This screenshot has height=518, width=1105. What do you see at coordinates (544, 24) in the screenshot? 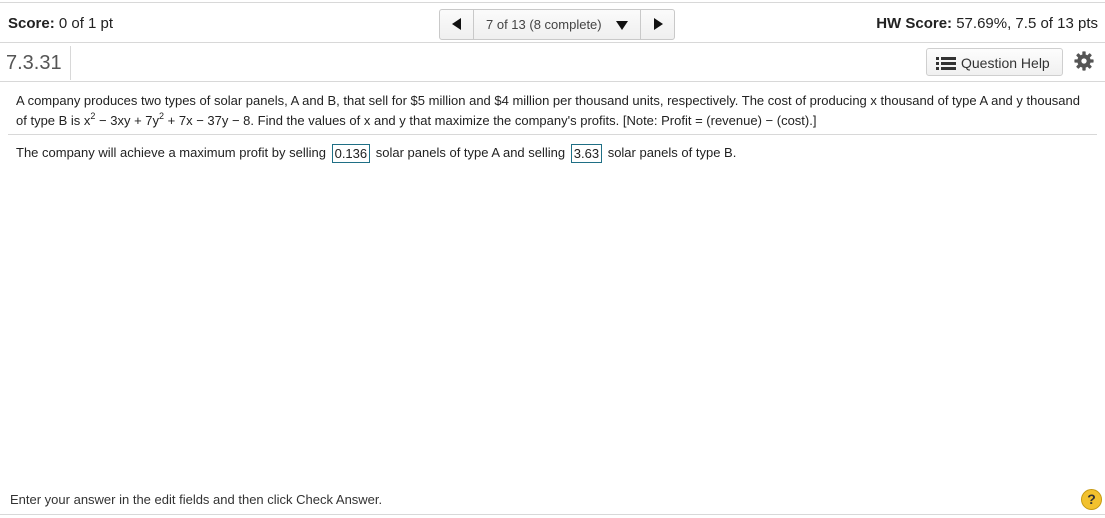
I see `question-position-label: 7 of 13 (8 complete)` at bounding box center [544, 24].